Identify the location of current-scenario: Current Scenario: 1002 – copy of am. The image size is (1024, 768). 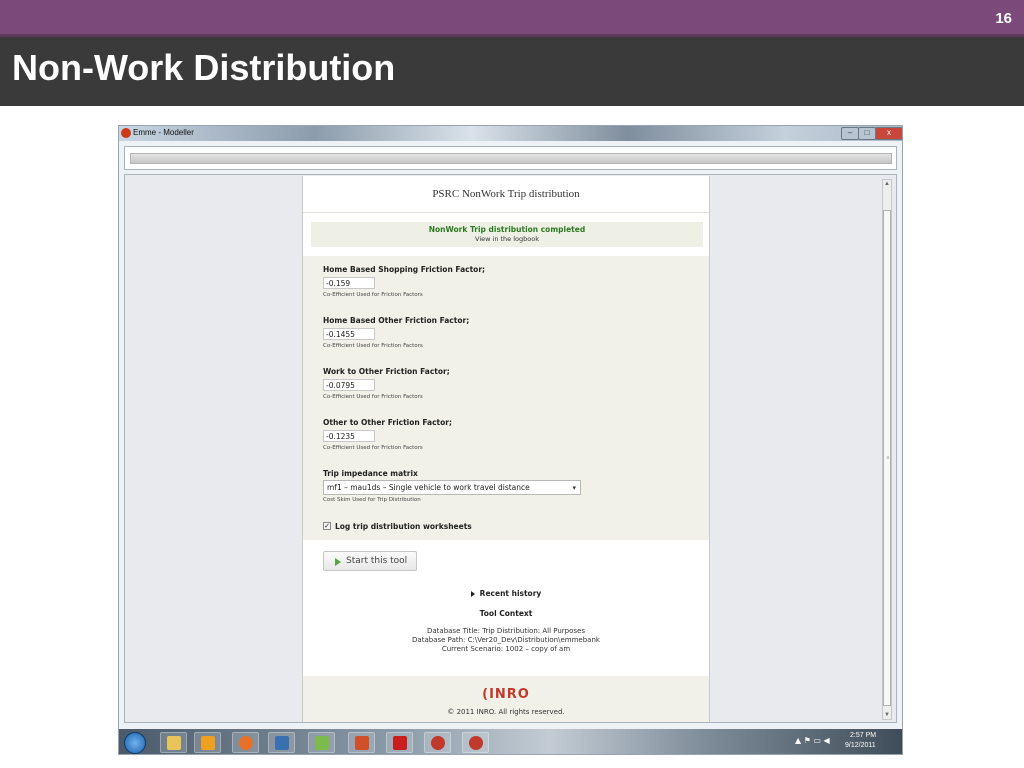
(506, 649).